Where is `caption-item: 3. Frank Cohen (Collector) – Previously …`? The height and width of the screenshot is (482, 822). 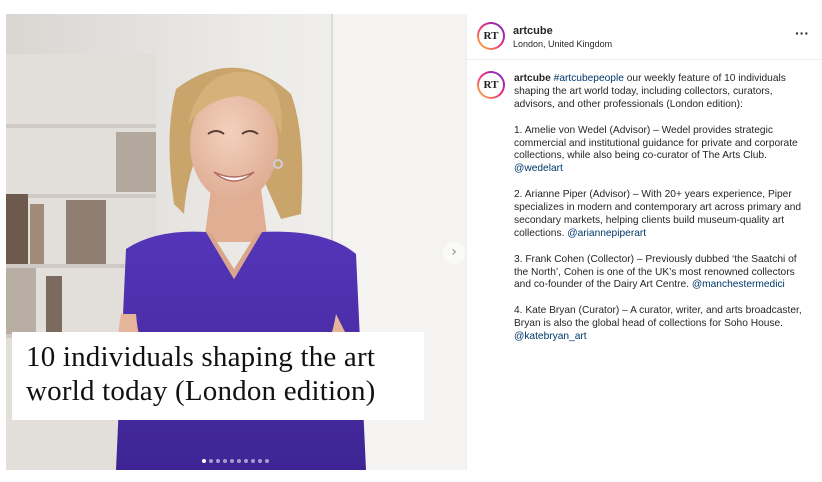 caption-item: 3. Frank Cohen (Collector) – Previously … is located at coordinates (662, 273).